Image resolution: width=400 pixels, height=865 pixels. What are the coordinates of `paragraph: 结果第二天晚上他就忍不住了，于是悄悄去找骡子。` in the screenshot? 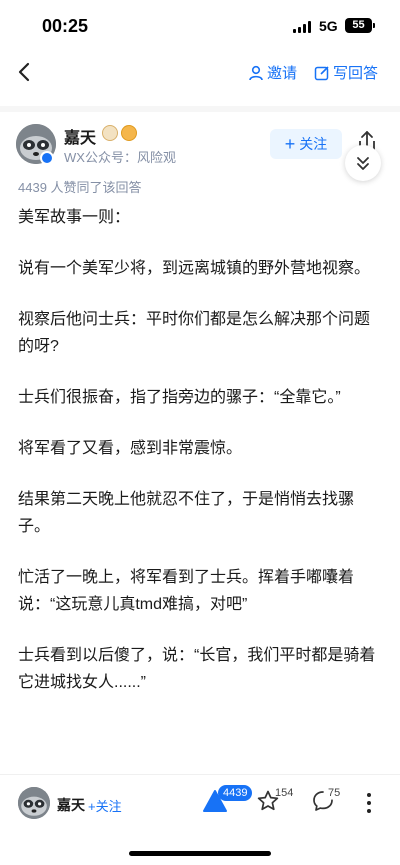 It's located at (186, 513).